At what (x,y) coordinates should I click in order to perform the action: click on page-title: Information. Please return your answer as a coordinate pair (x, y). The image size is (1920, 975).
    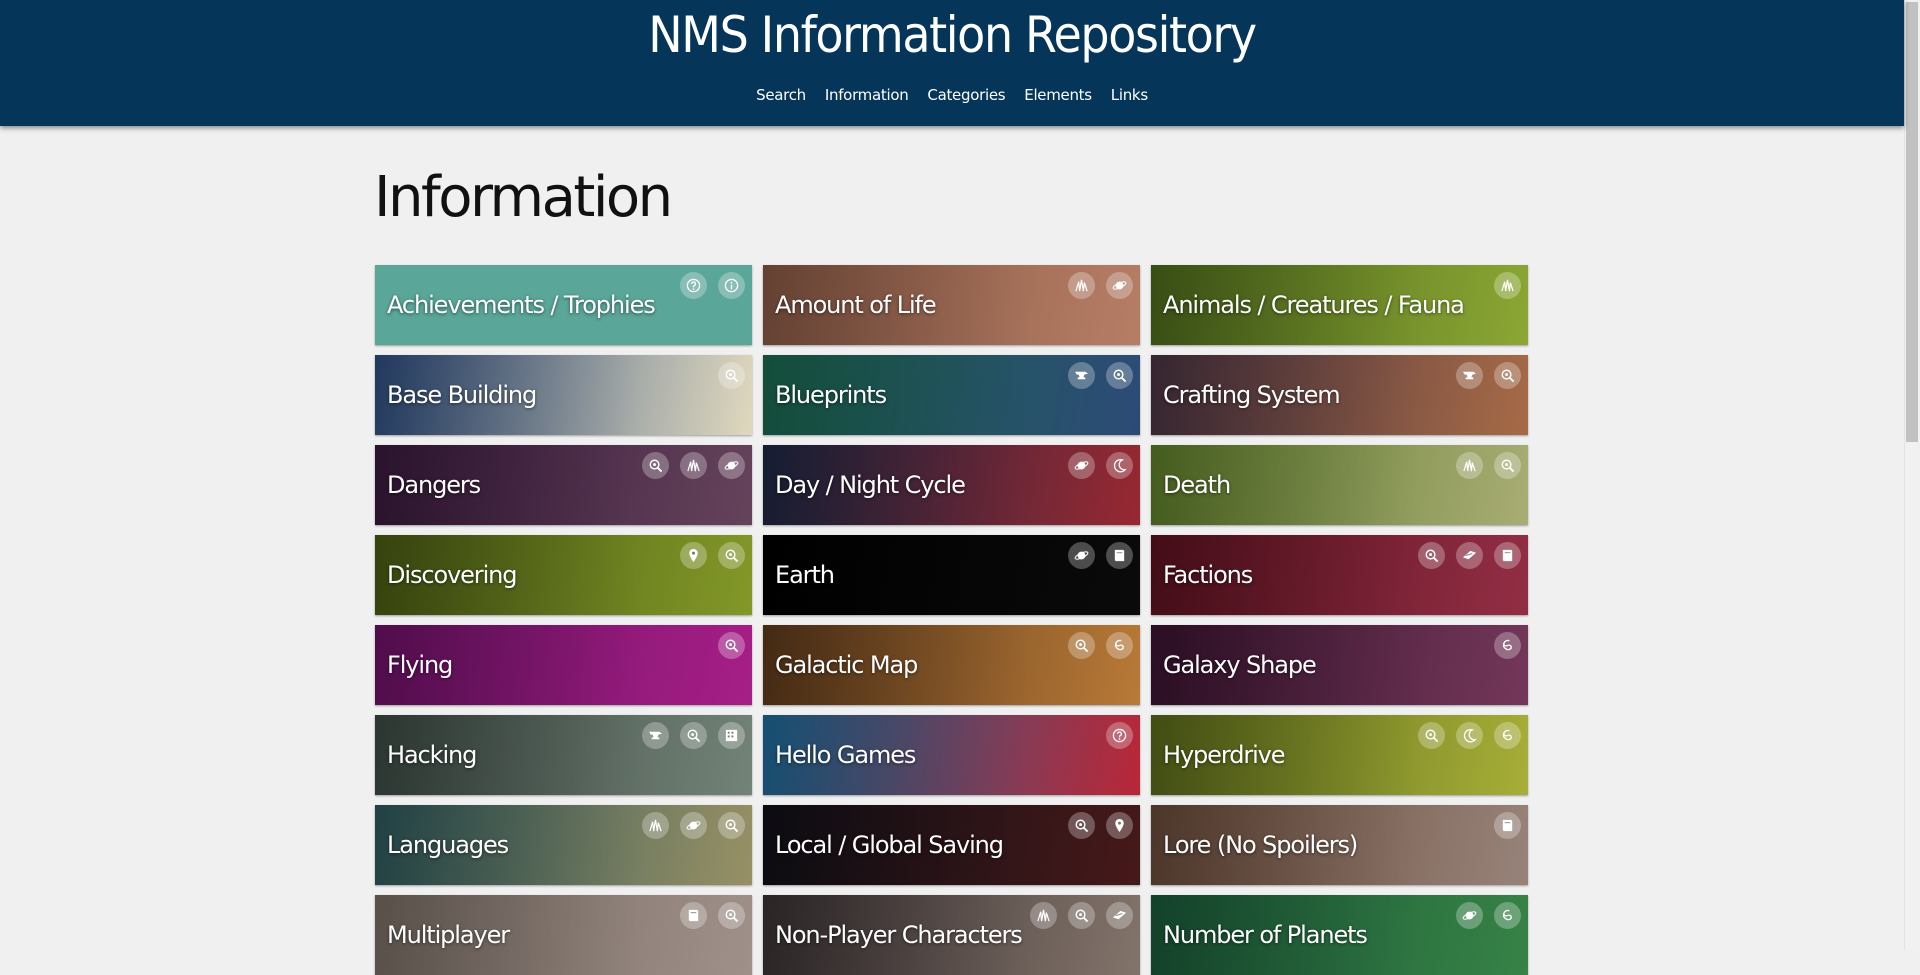
    Looking at the image, I should click on (523, 197).